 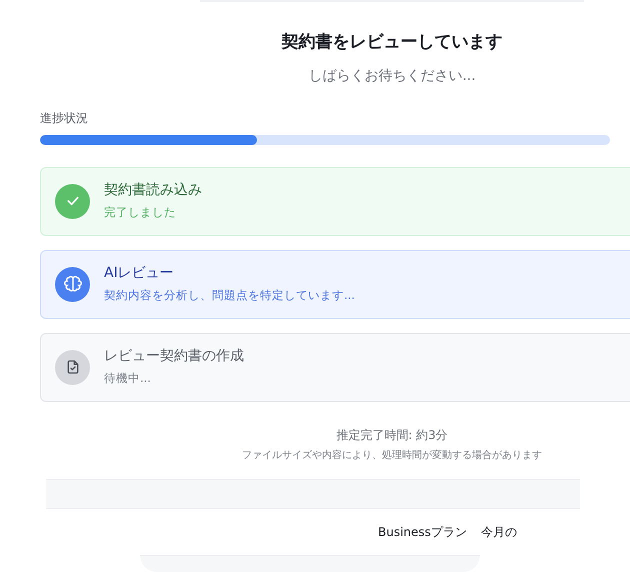 What do you see at coordinates (392, 455) in the screenshot?
I see `estimate-note: ファイルサイズや内容により、処理時間が変動する場合があります` at bounding box center [392, 455].